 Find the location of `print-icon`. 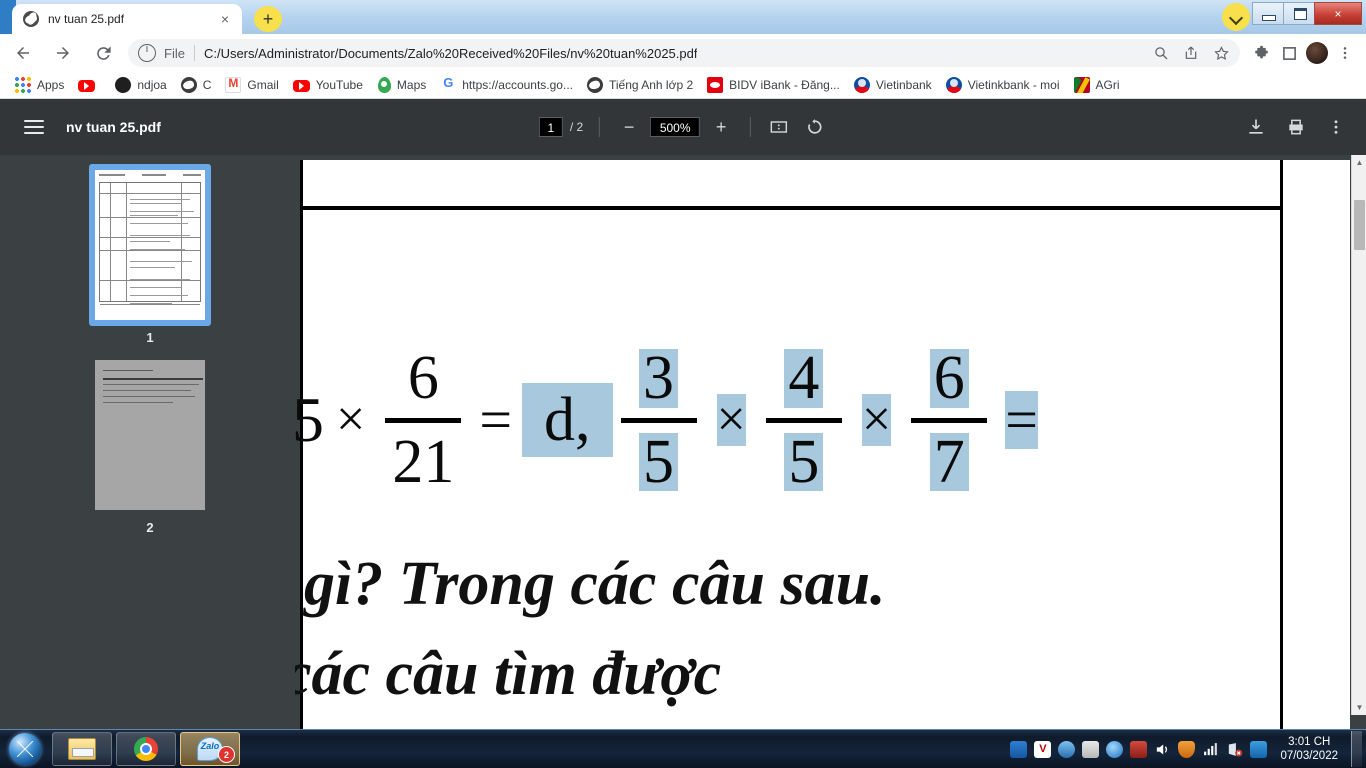

print-icon is located at coordinates (1296, 127).